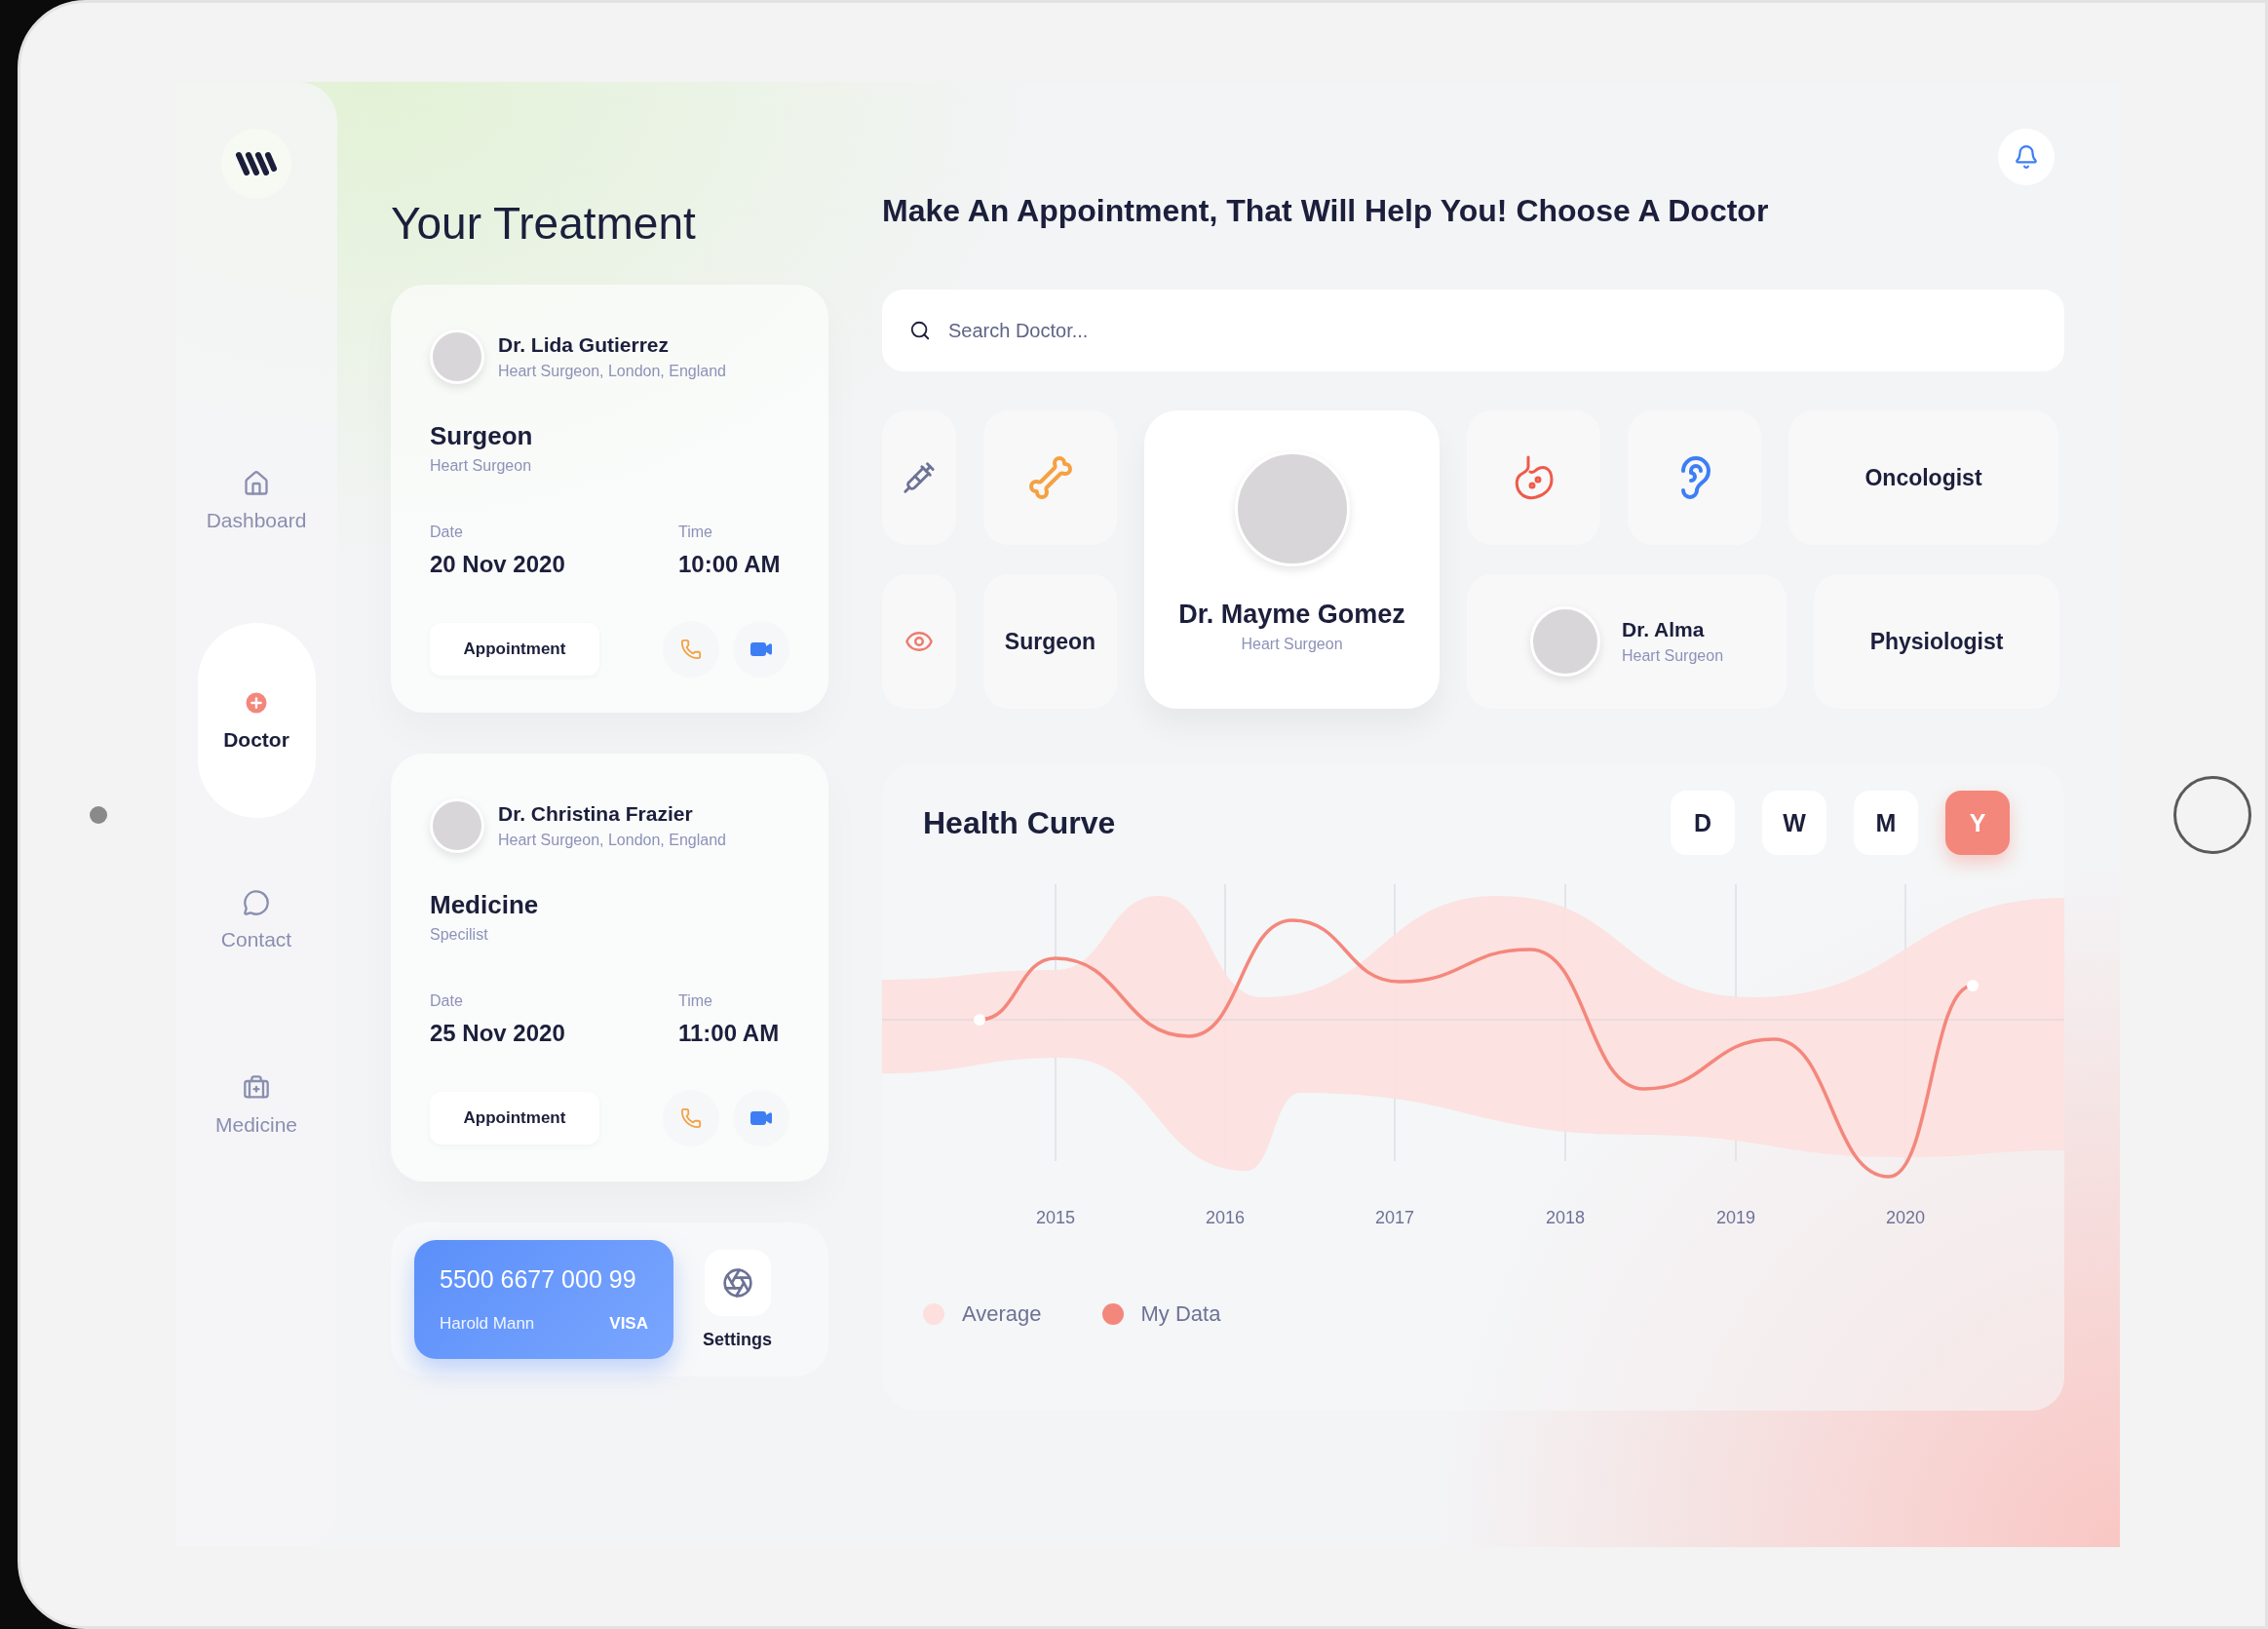 Image resolution: width=2268 pixels, height=1629 pixels. Describe the element at coordinates (1050, 641) in the screenshot. I see `specialty-tile: Surgeon` at that location.